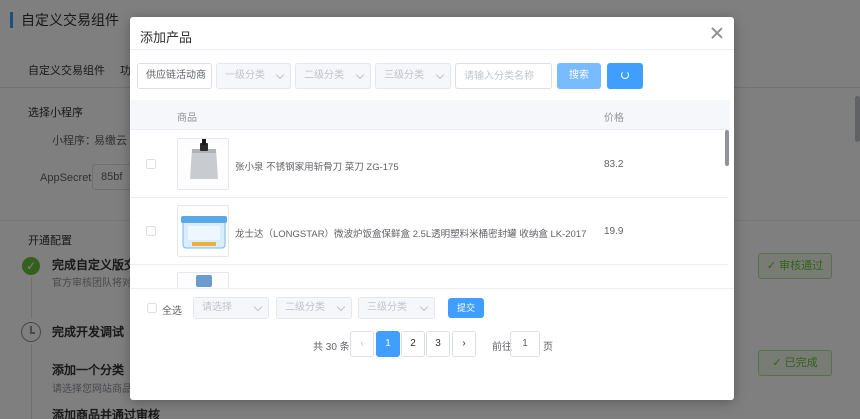  What do you see at coordinates (614, 118) in the screenshot?
I see `column-header-price: 价格` at bounding box center [614, 118].